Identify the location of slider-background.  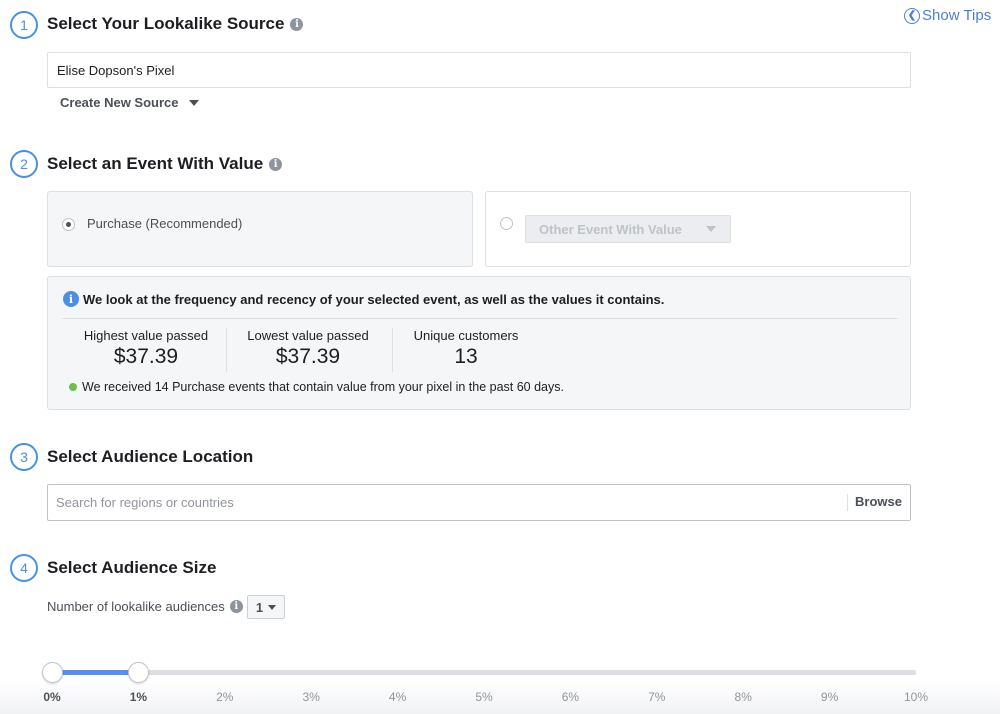
(500, 697).